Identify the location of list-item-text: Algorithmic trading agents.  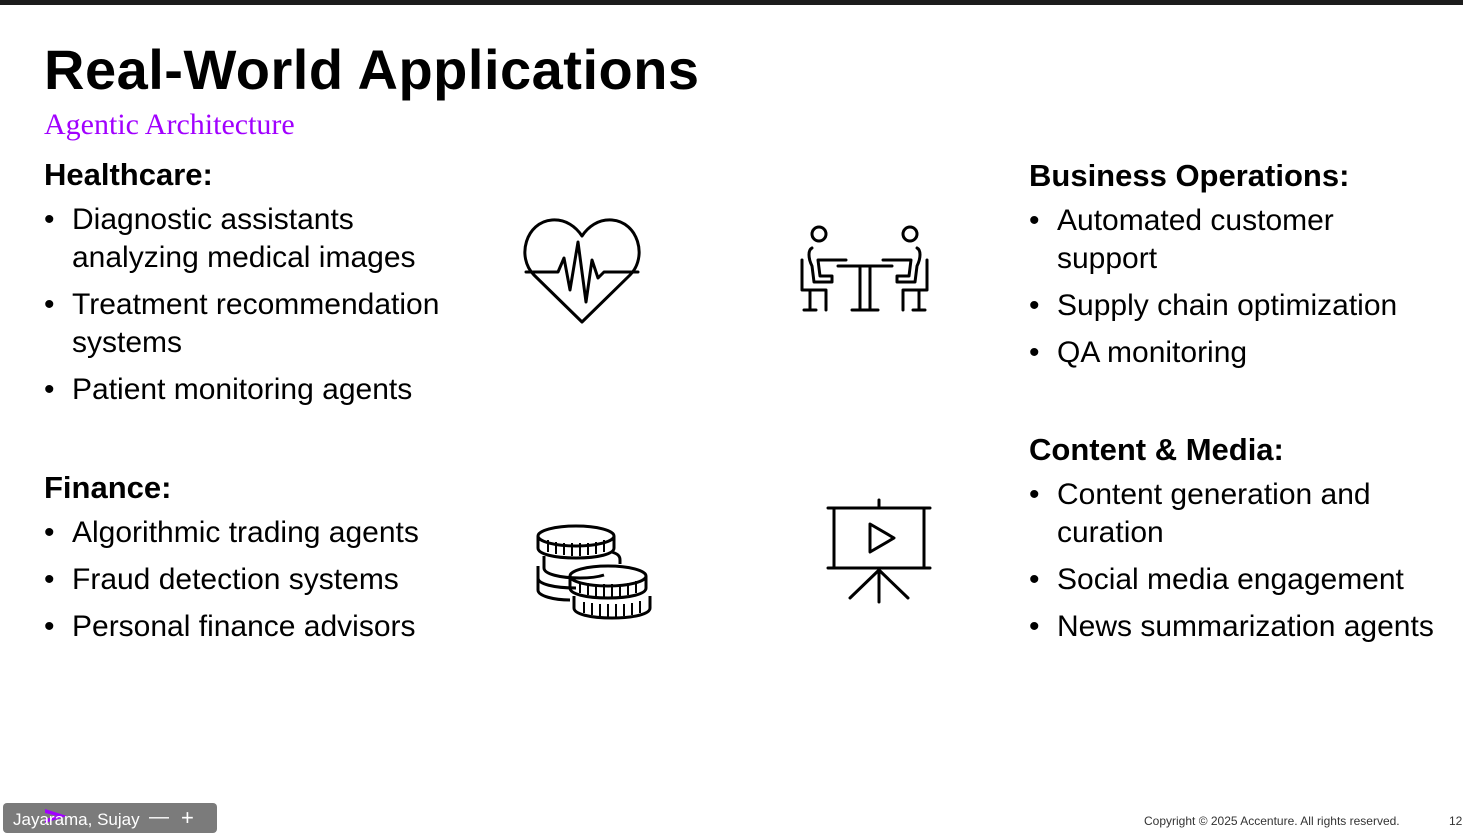
(245, 532).